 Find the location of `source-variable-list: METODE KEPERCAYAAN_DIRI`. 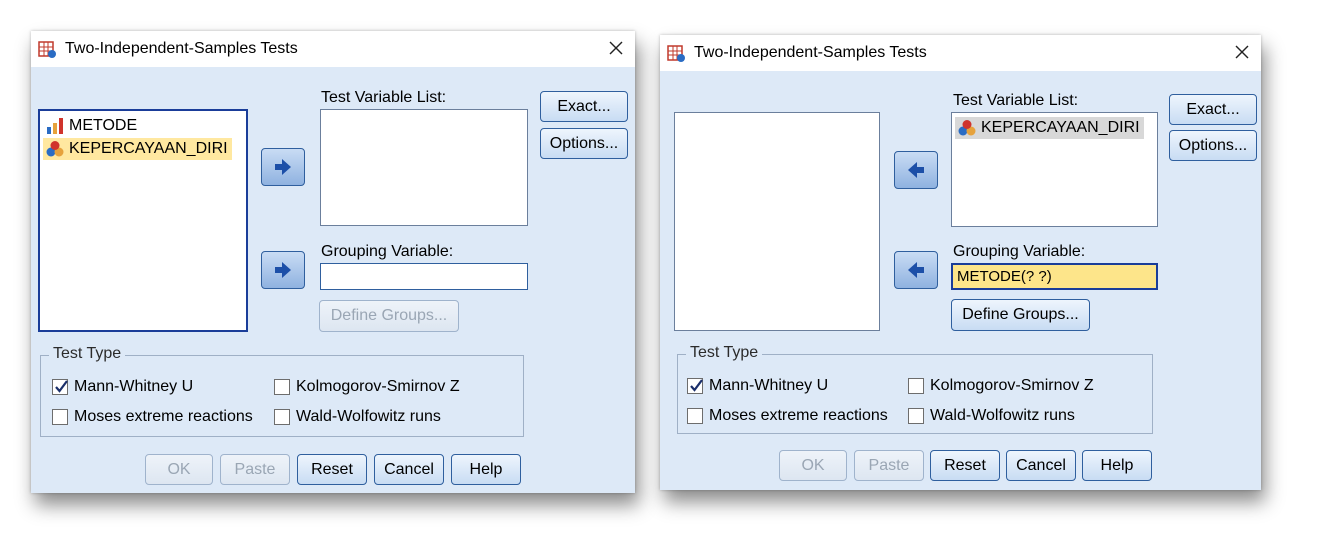

source-variable-list: METODE KEPERCAYAAN_DIRI is located at coordinates (143, 220).